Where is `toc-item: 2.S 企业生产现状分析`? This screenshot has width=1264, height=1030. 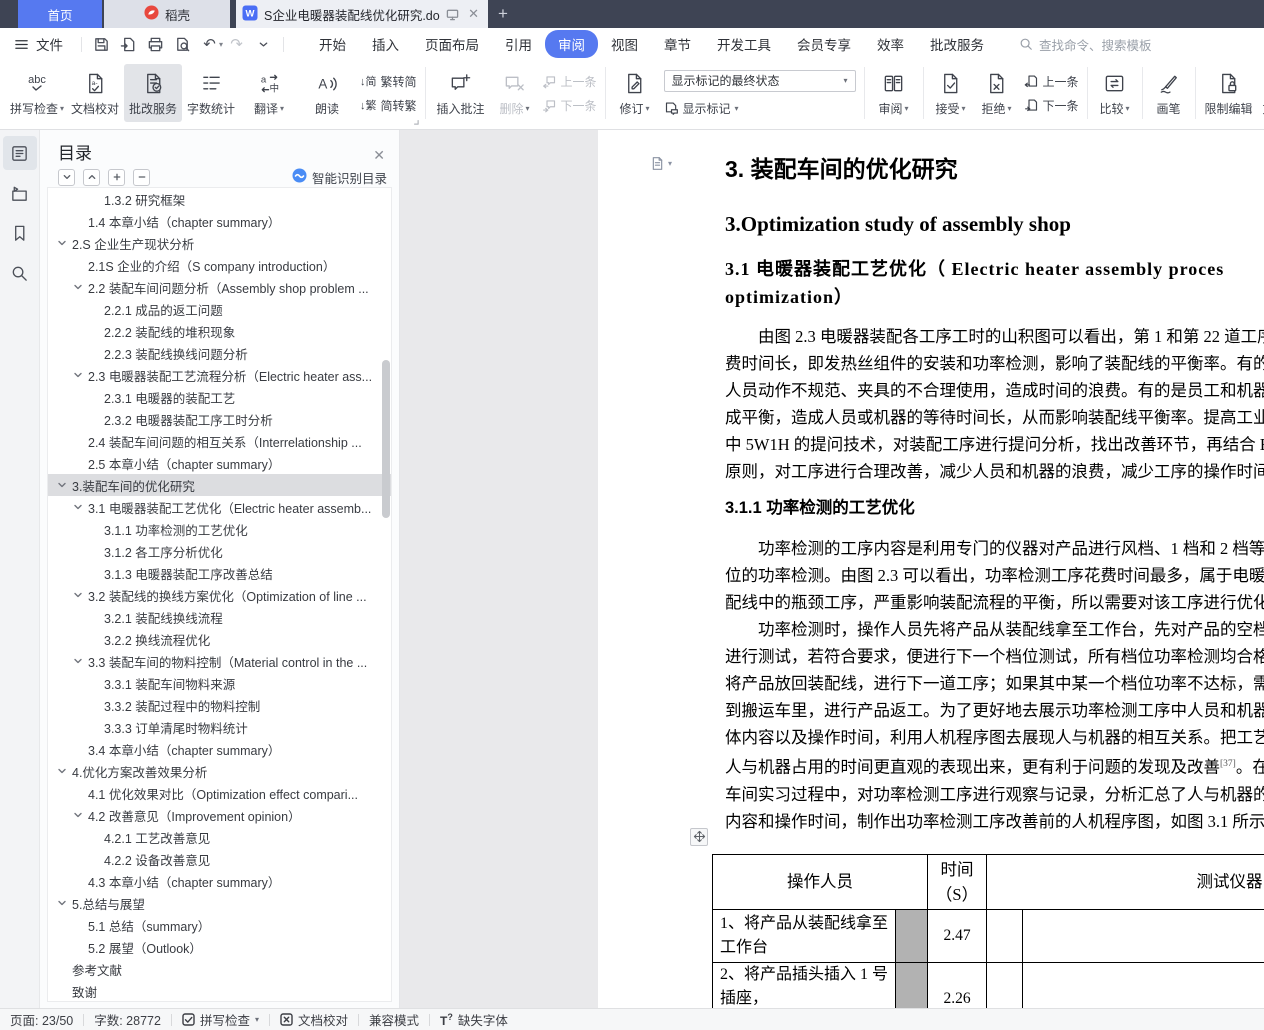
toc-item: 2.S 企业生产现状分析 is located at coordinates (219, 243).